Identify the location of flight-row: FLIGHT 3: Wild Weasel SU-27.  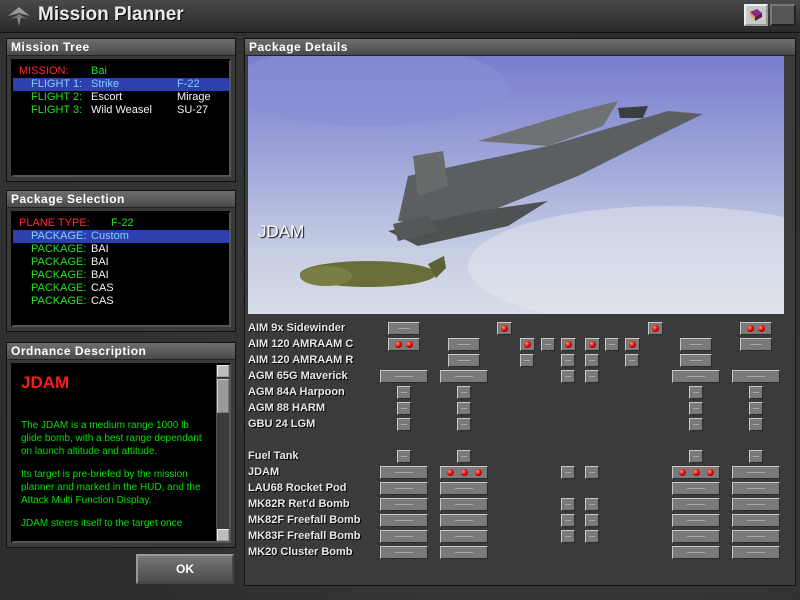
(121, 110).